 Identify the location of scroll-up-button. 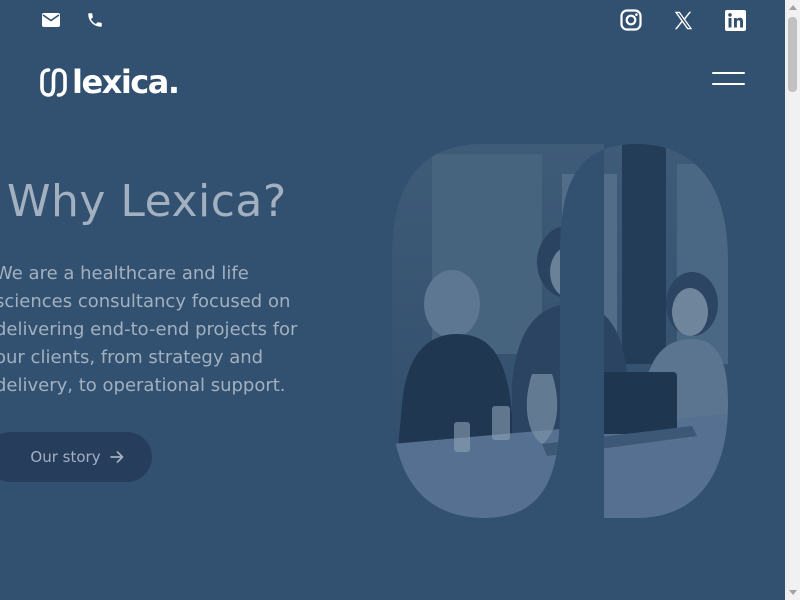
(792, 7).